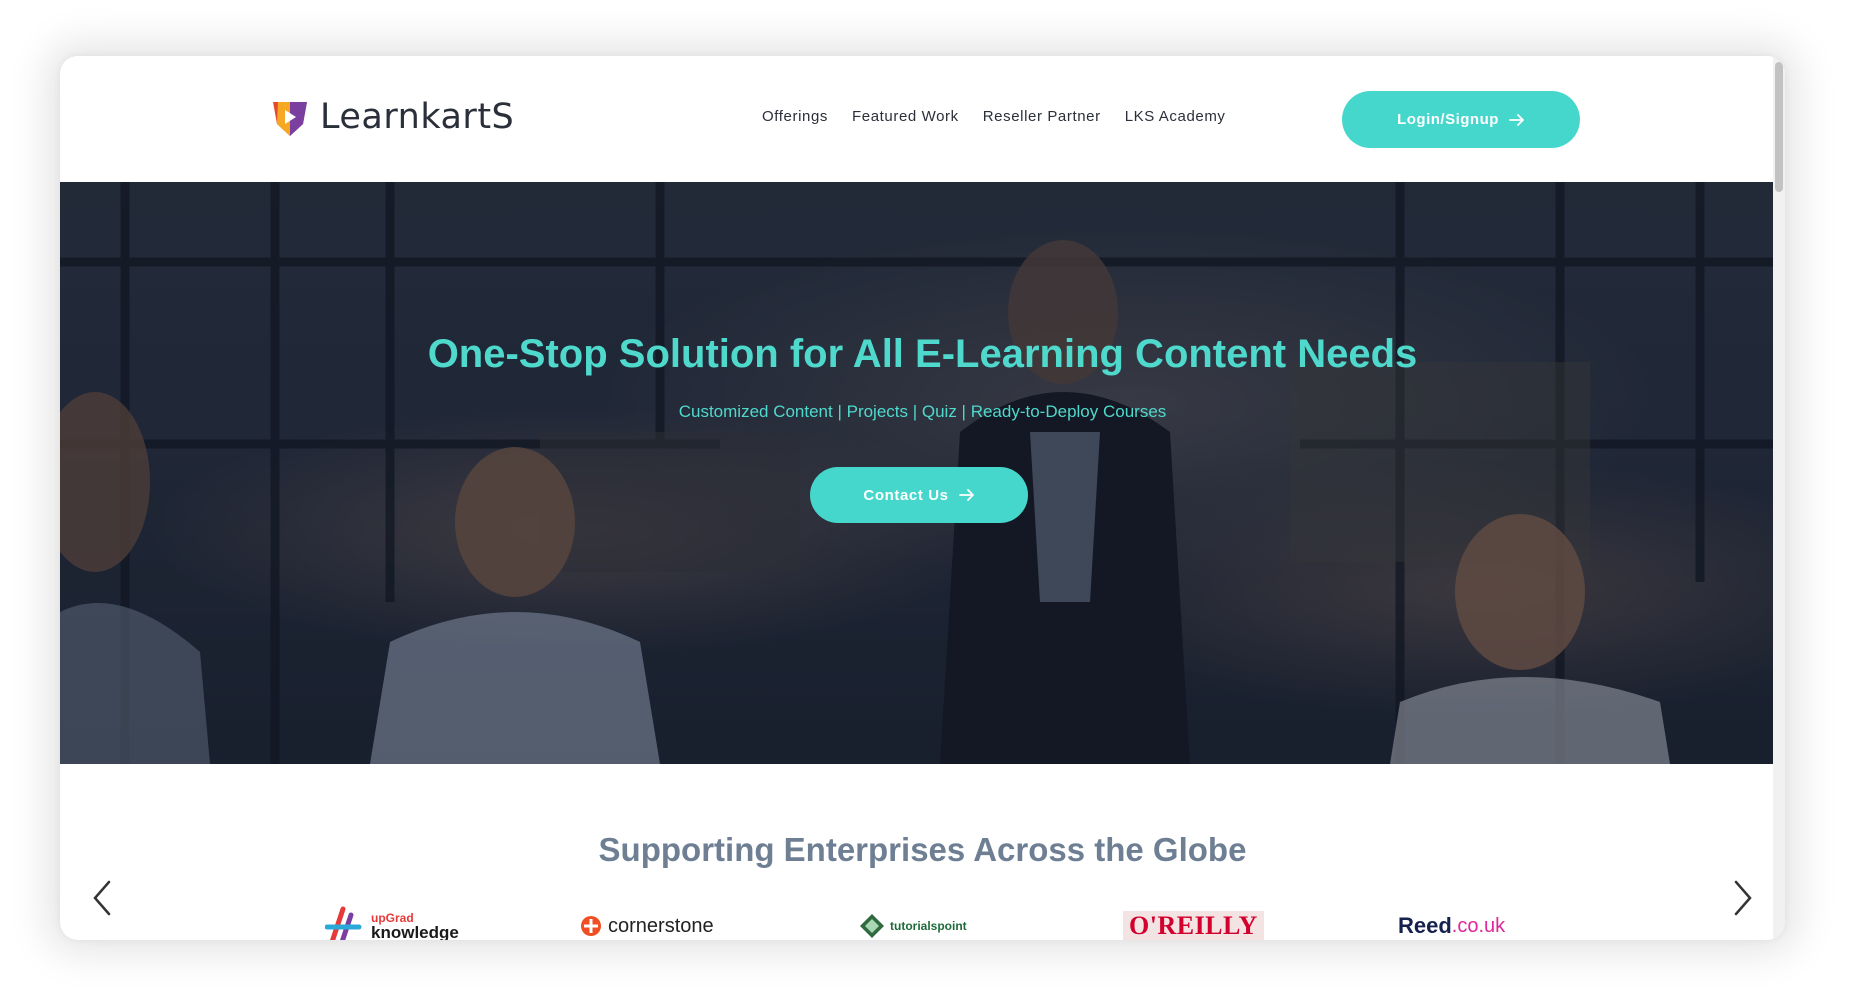  I want to click on login-signup-button: Login/Signup, so click(1461, 119).